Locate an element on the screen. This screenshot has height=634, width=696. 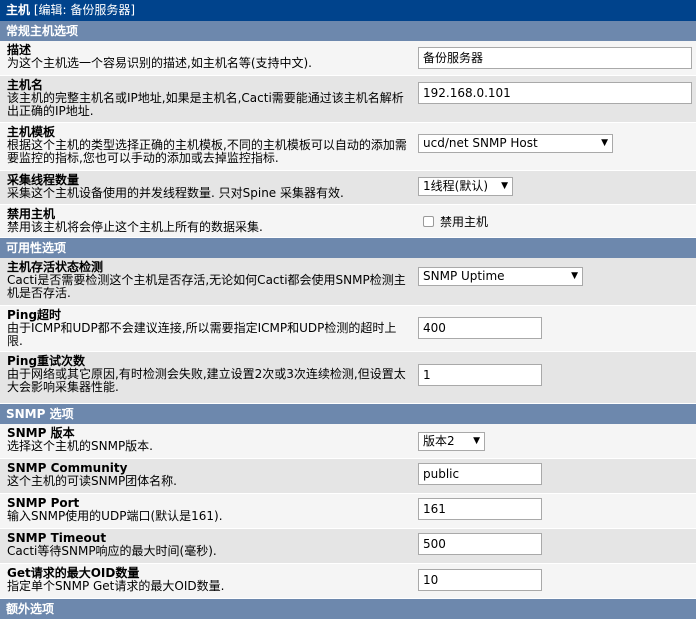
description-input: 备份服务器 is located at coordinates (555, 58).